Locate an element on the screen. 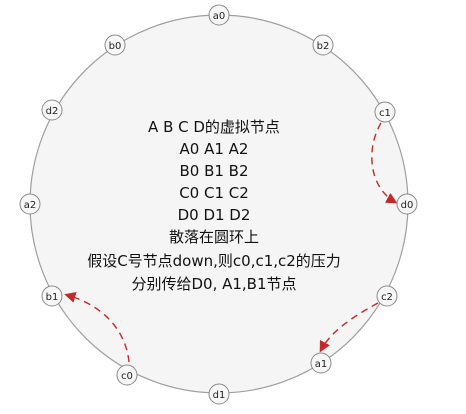  node-d0-label: d0 is located at coordinates (407, 205).